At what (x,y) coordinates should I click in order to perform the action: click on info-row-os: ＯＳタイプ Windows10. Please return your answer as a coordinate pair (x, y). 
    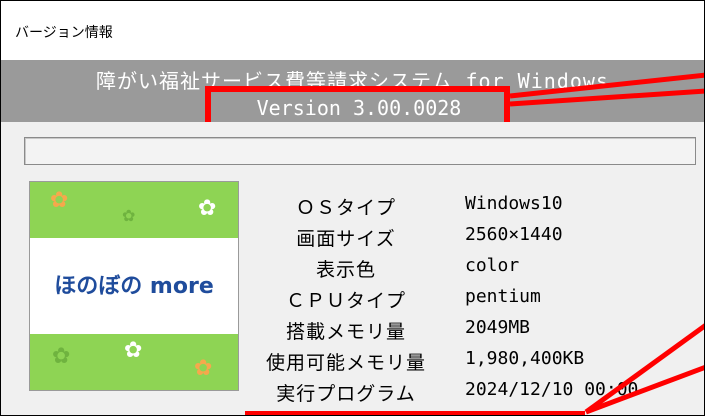
    Looking at the image, I should click on (471, 208).